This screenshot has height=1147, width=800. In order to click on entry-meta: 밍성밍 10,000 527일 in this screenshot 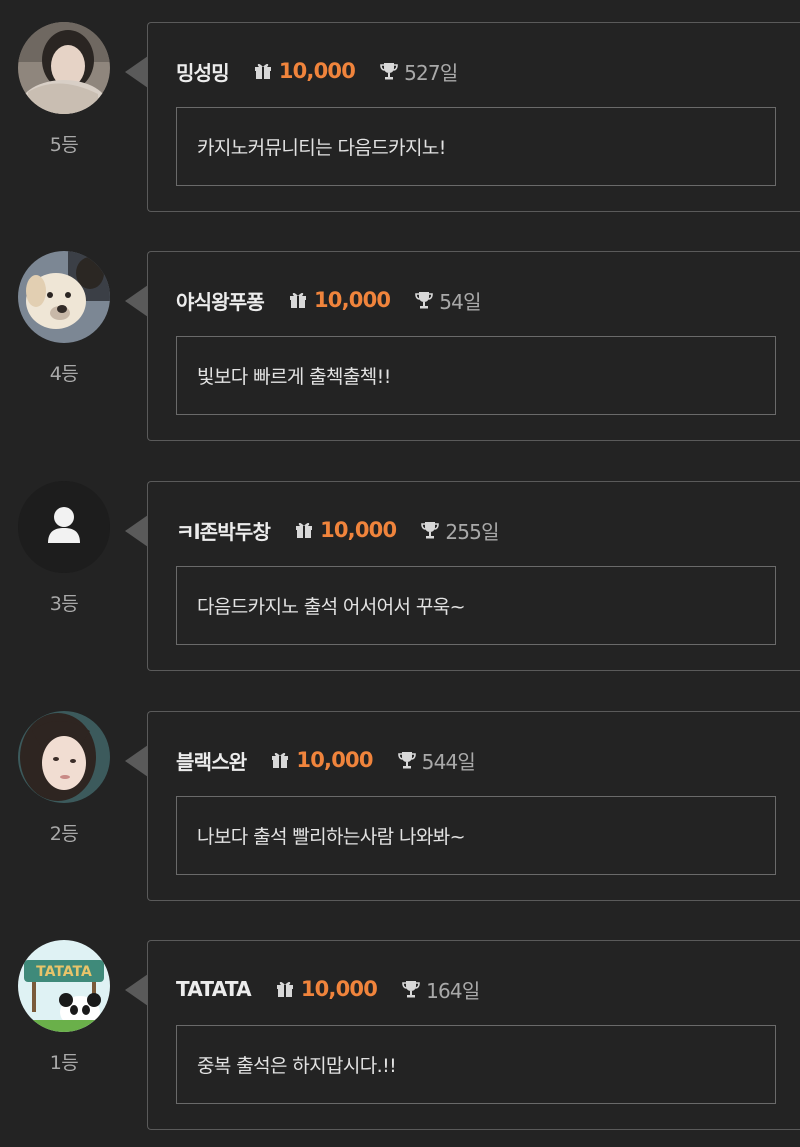, I will do `click(317, 71)`.